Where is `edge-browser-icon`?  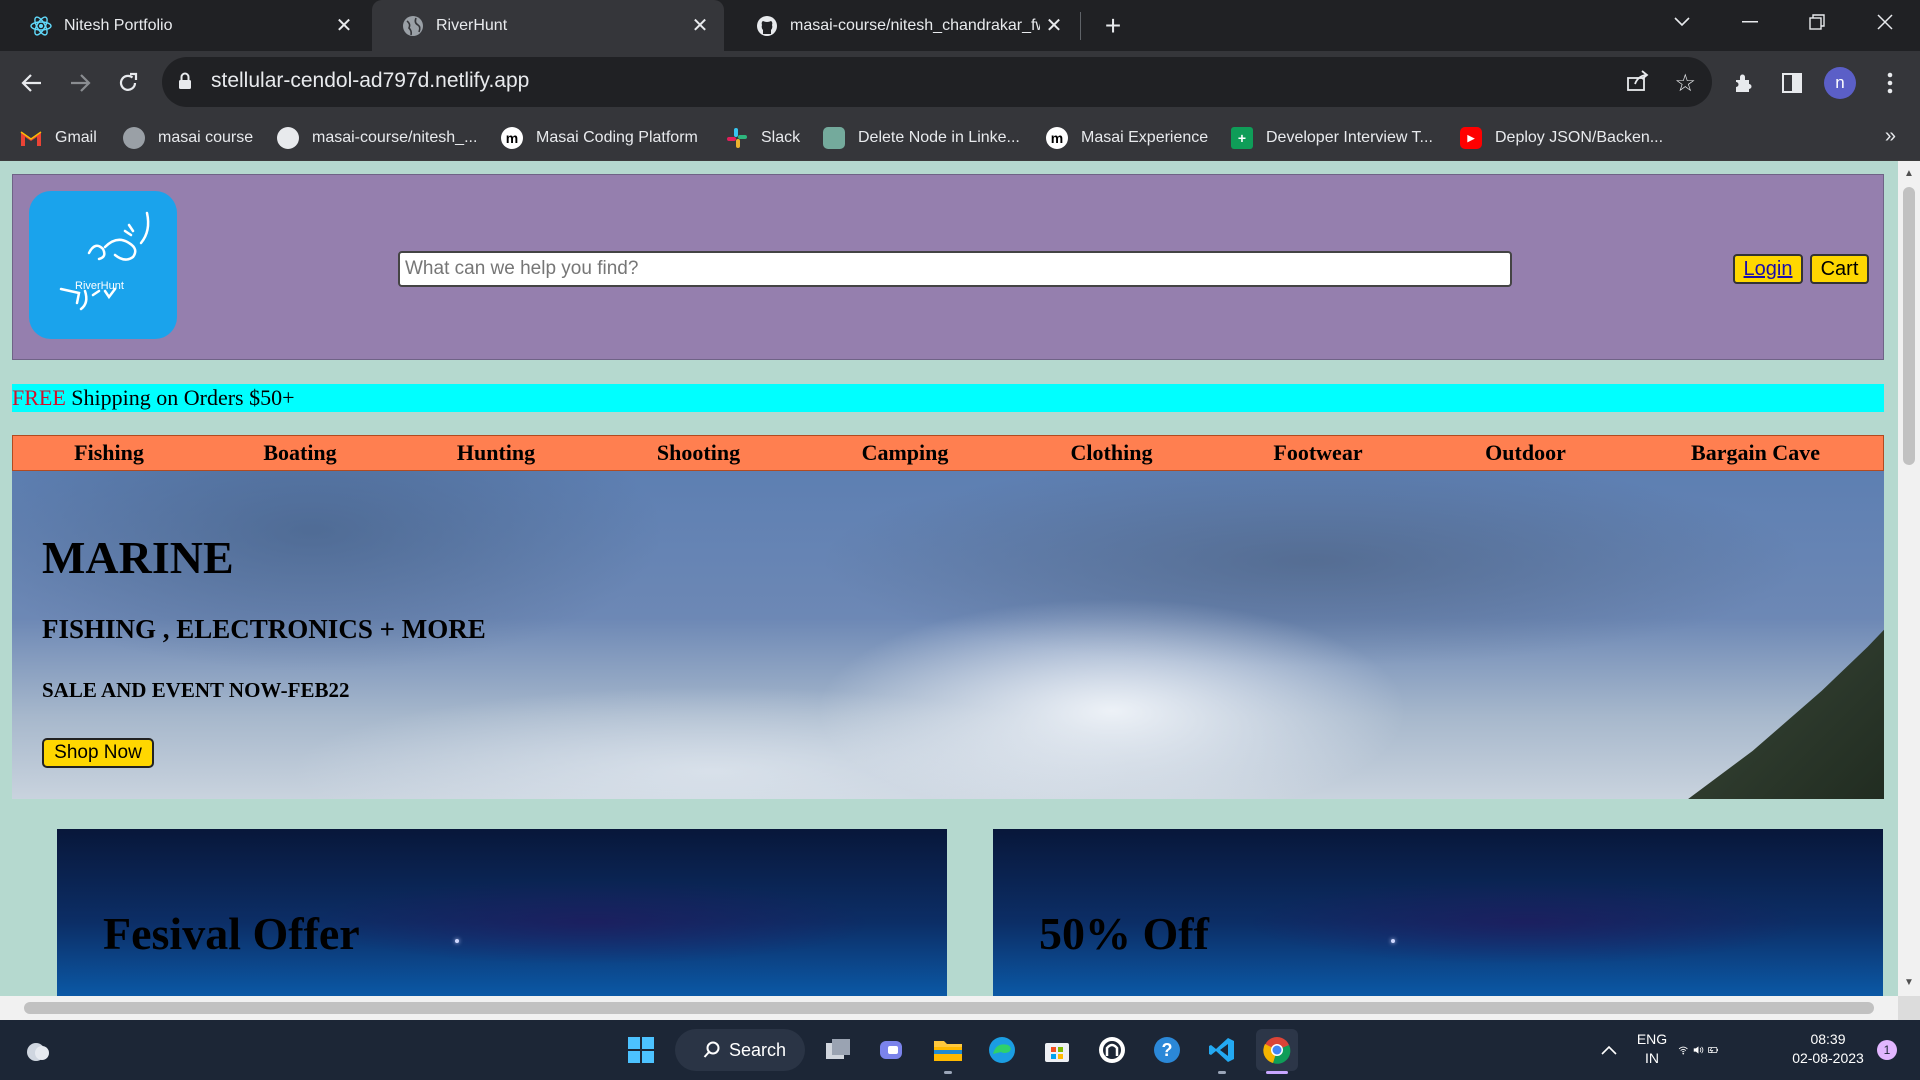
edge-browser-icon is located at coordinates (1002, 1050).